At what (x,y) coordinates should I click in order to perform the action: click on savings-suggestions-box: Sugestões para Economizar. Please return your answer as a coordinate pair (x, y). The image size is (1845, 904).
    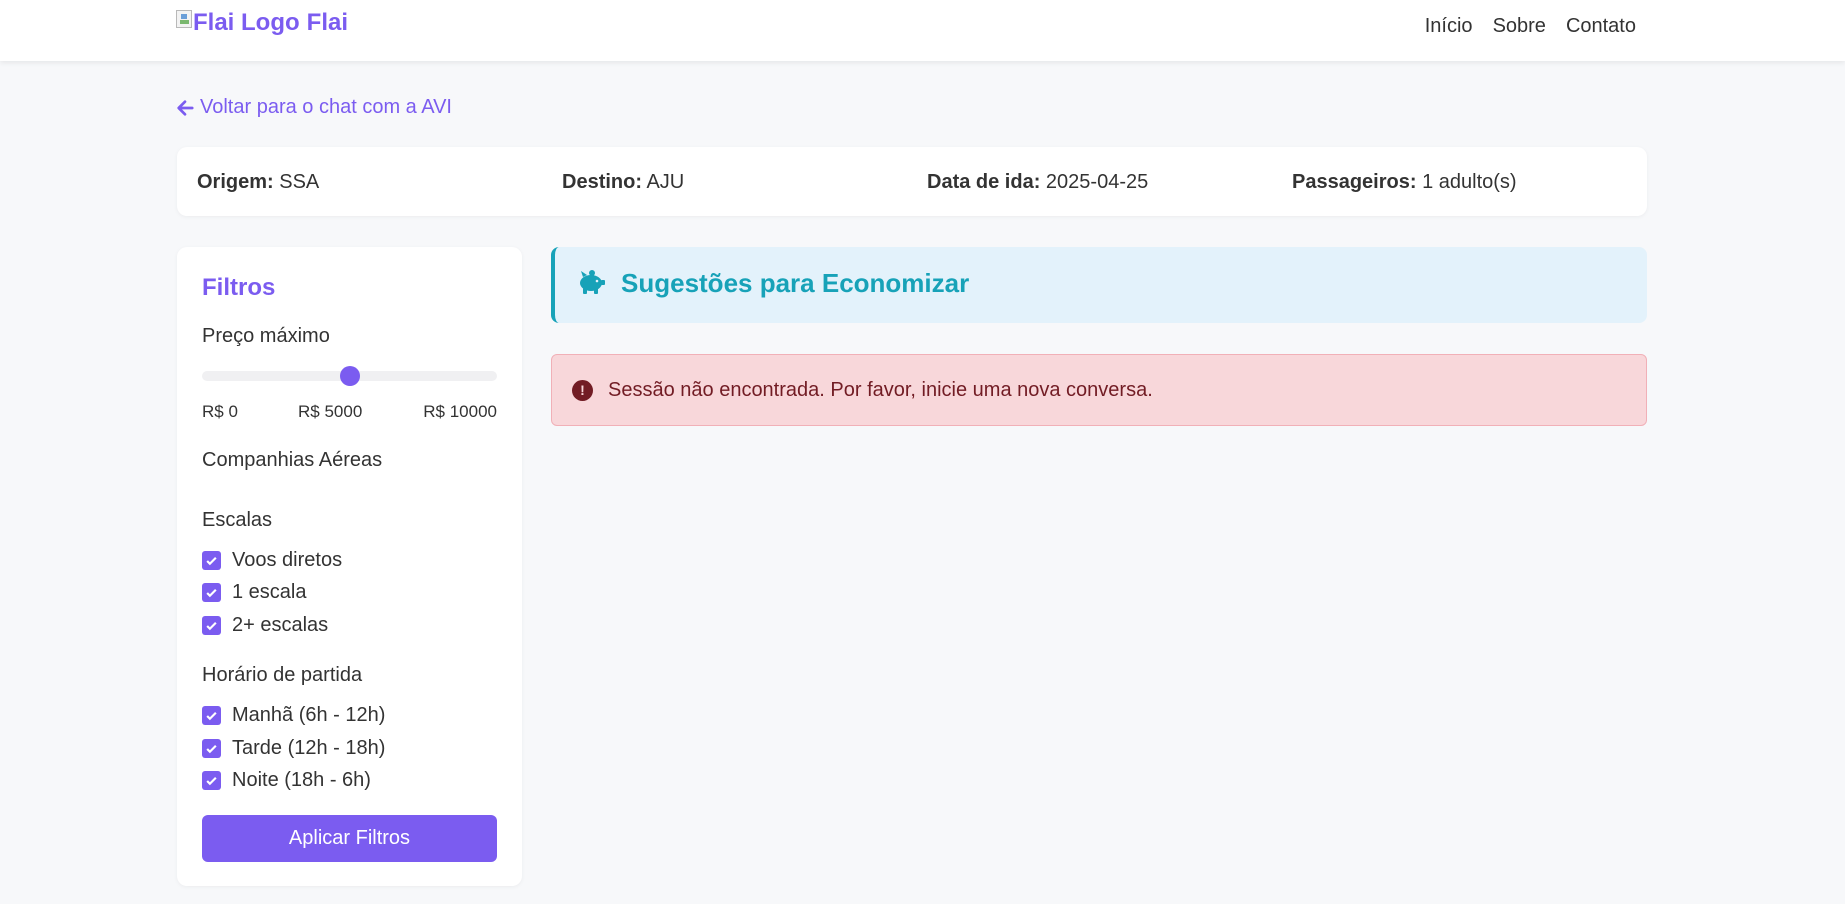
    Looking at the image, I should click on (1099, 285).